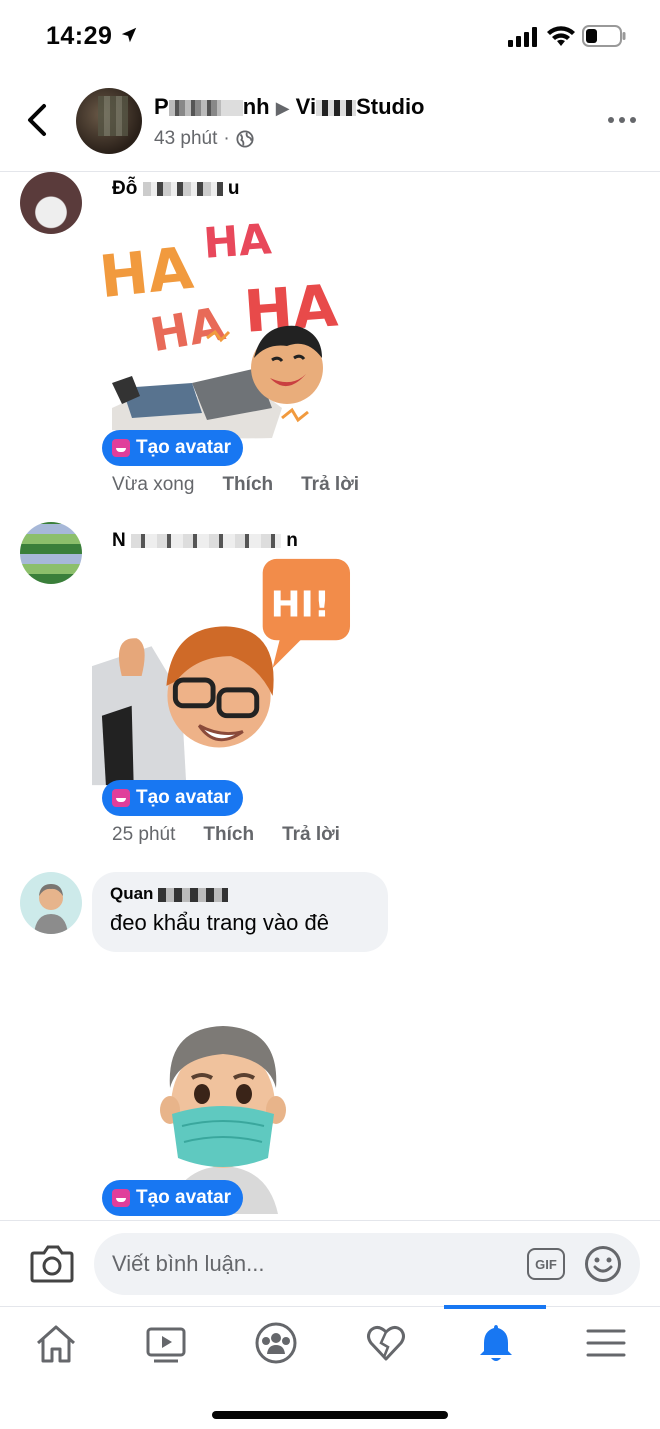 Image resolution: width=660 pixels, height=1429 pixels. What do you see at coordinates (604, 36) in the screenshot?
I see `battery-icon` at bounding box center [604, 36].